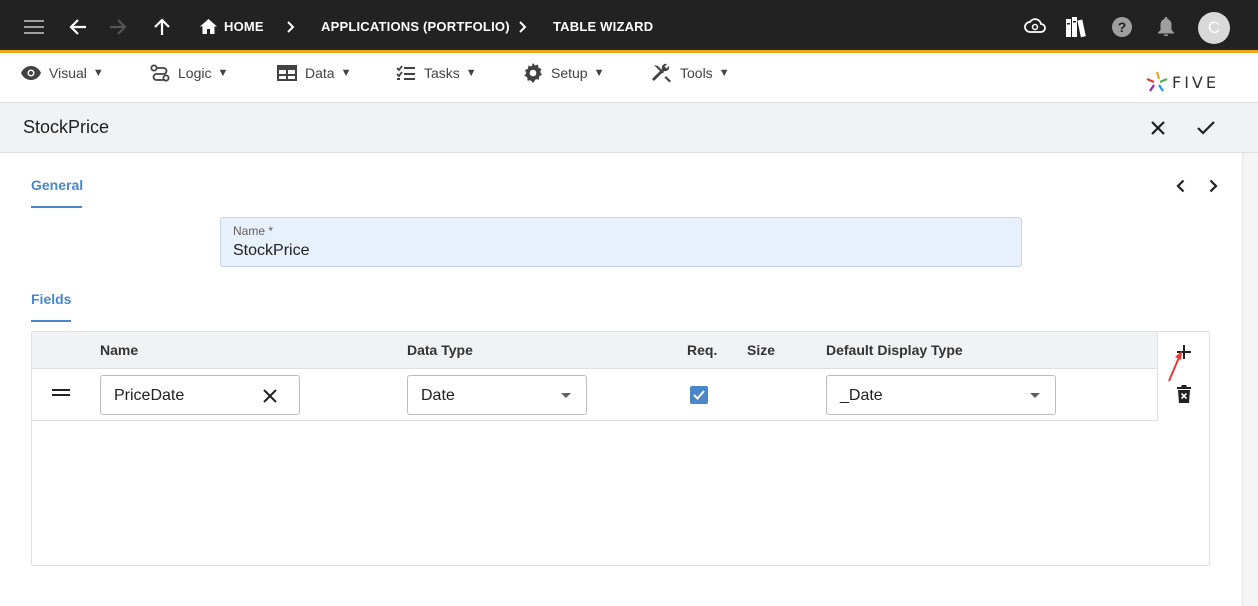  Describe the element at coordinates (320, 73) in the screenshot. I see `menu-data-label: Data` at that location.